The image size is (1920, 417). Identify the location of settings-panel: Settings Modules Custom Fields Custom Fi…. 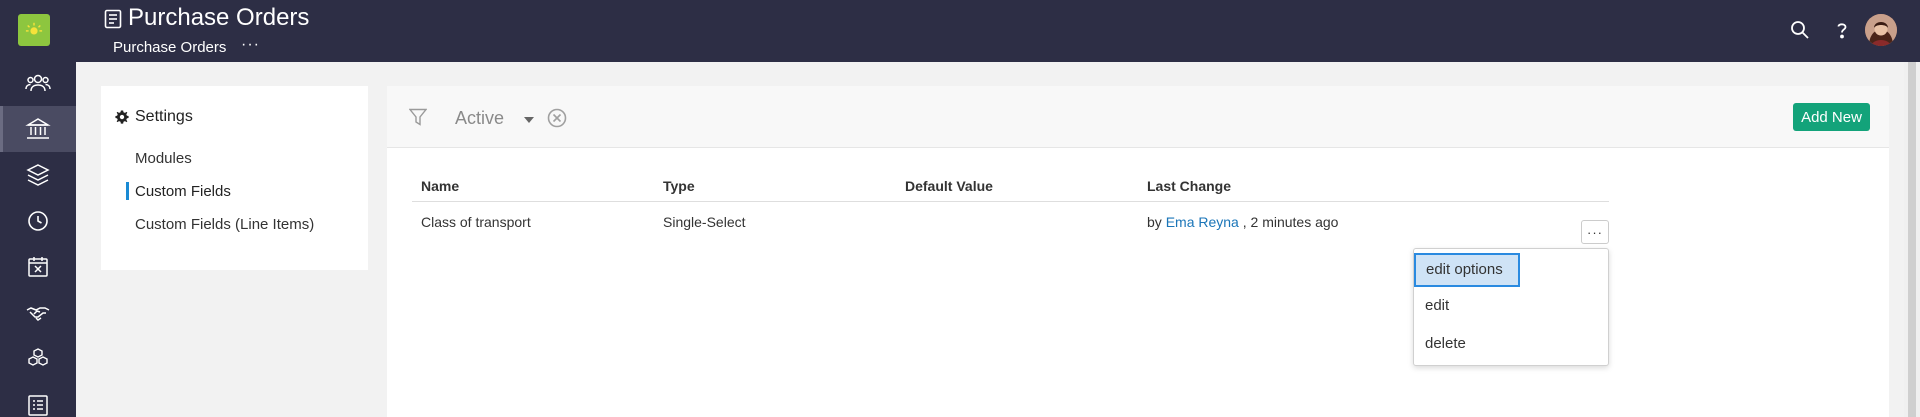
(234, 178).